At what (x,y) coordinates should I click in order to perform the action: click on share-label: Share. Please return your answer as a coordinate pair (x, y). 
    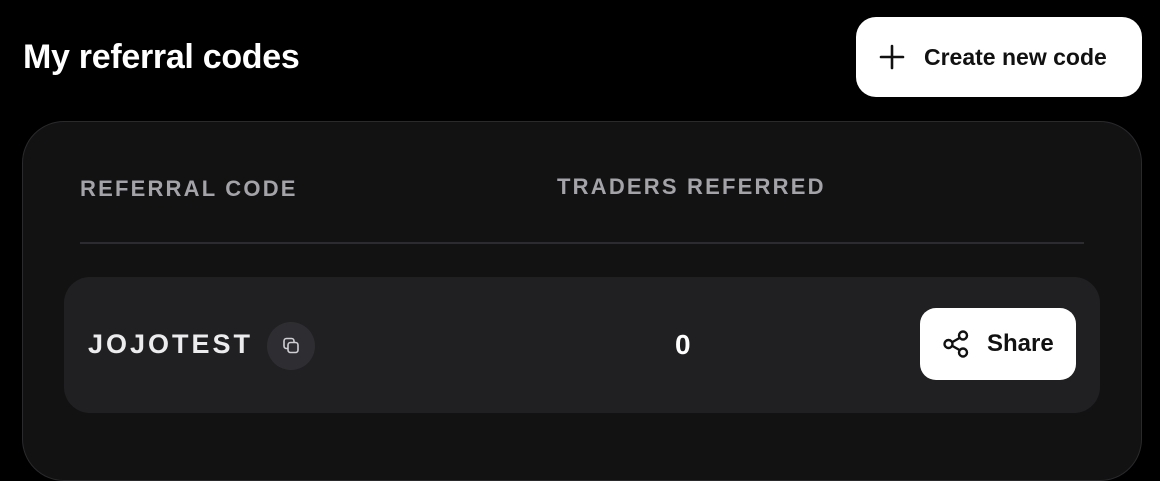
    Looking at the image, I should click on (1020, 343).